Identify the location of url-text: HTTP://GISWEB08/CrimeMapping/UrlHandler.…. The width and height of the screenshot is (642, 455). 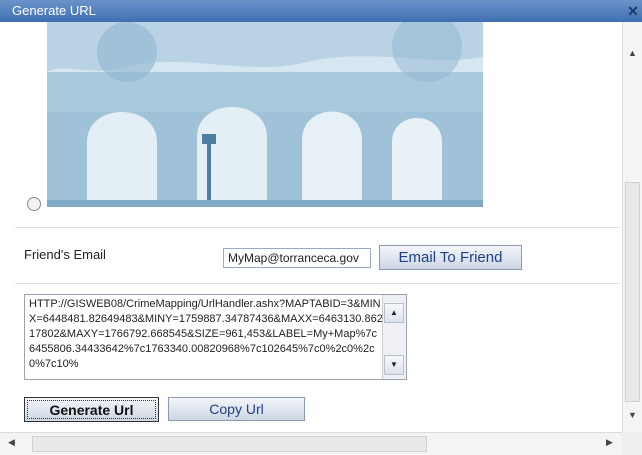
(206, 337).